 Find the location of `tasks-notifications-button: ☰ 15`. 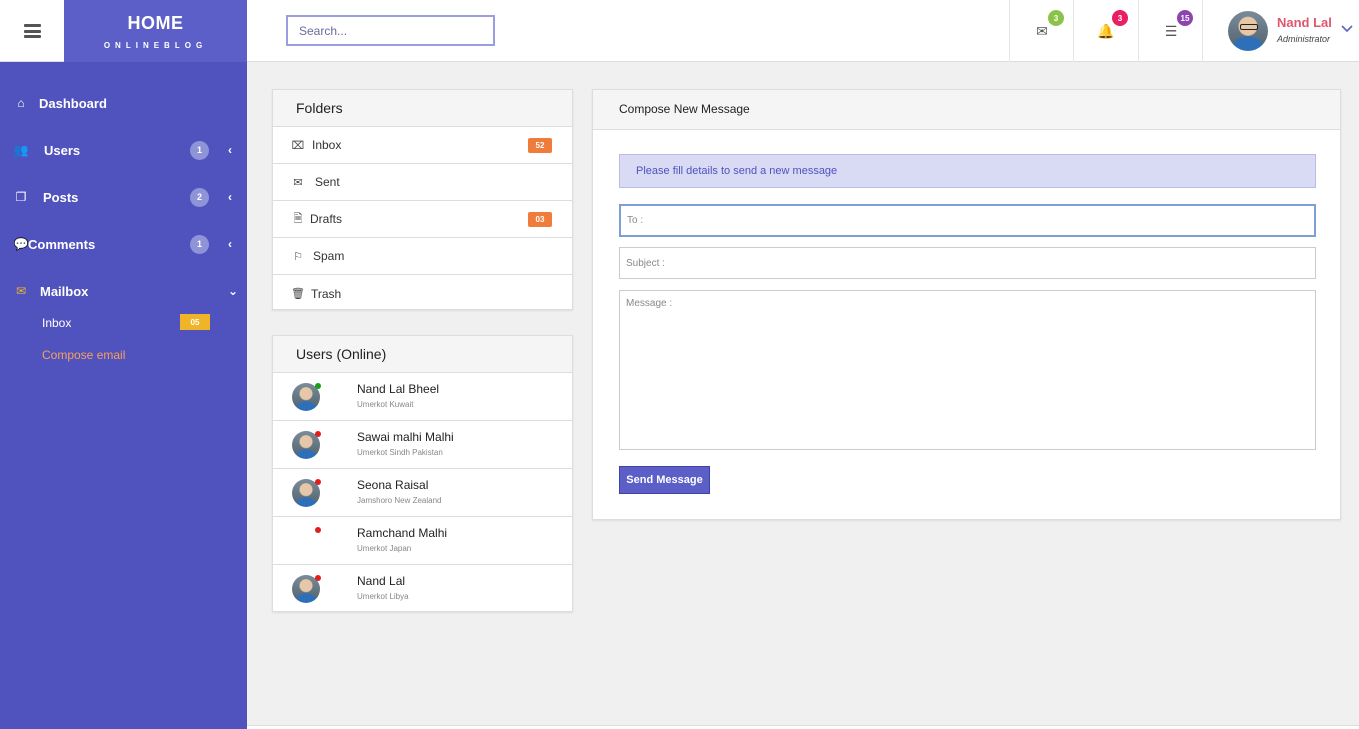

tasks-notifications-button: ☰ 15 is located at coordinates (1170, 31).